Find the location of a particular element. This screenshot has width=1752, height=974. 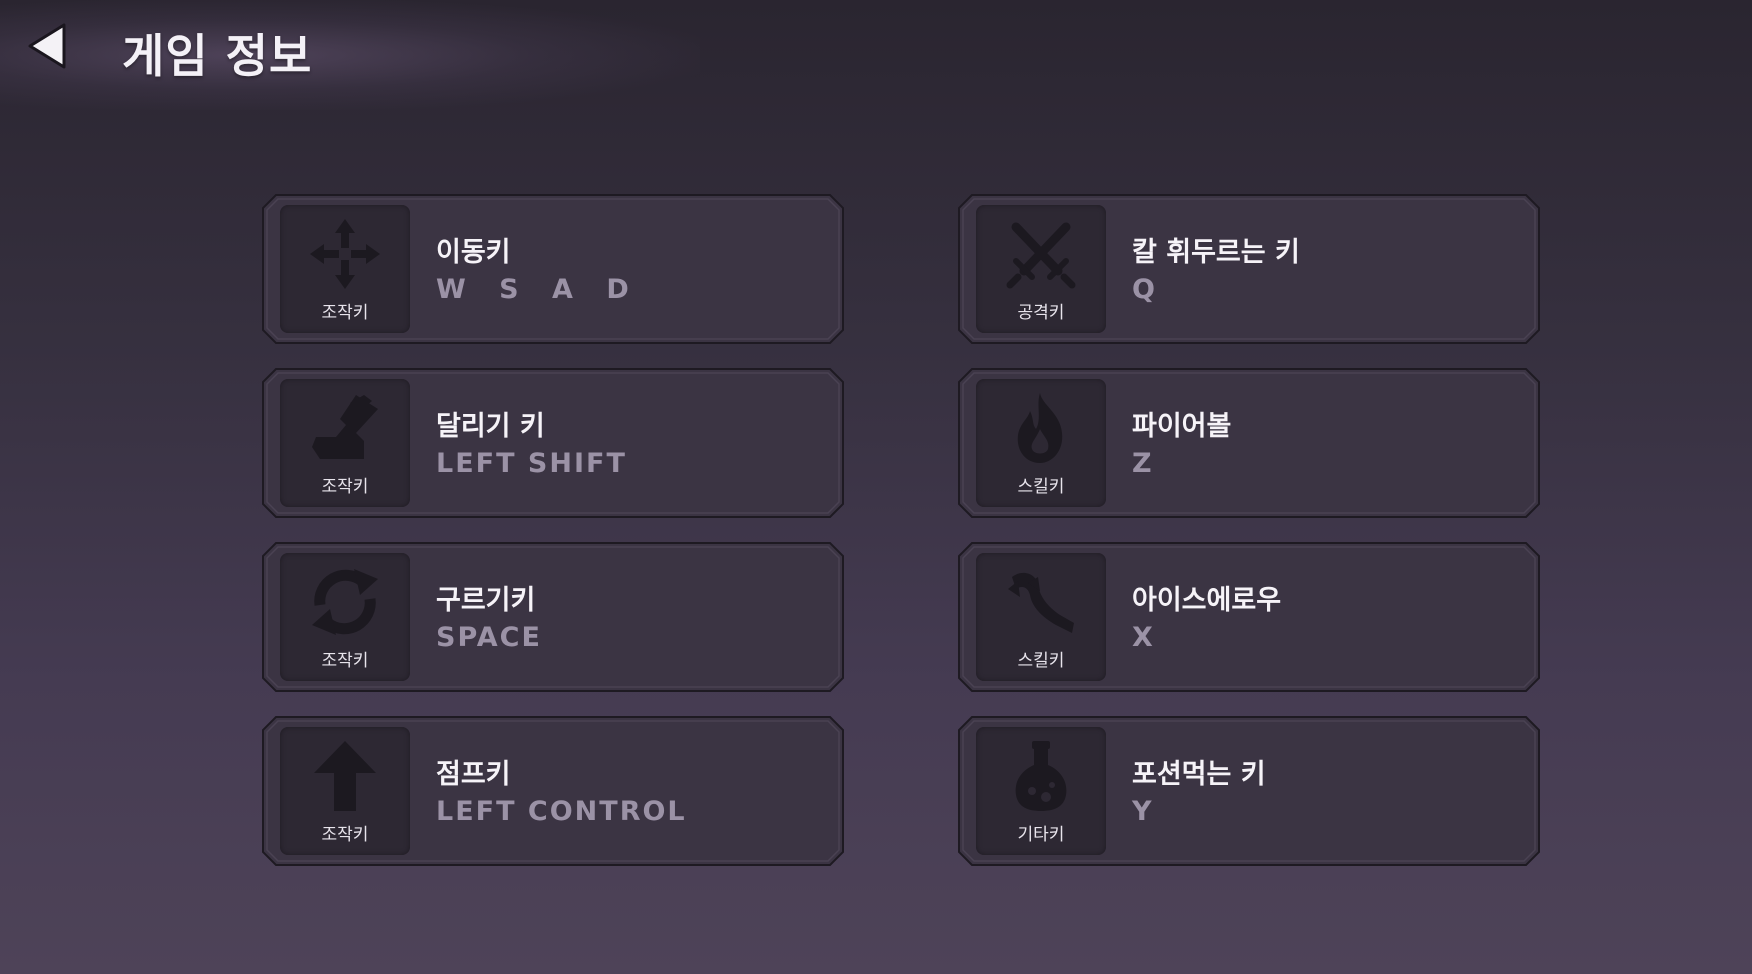

potion-icon is located at coordinates (1041, 776).